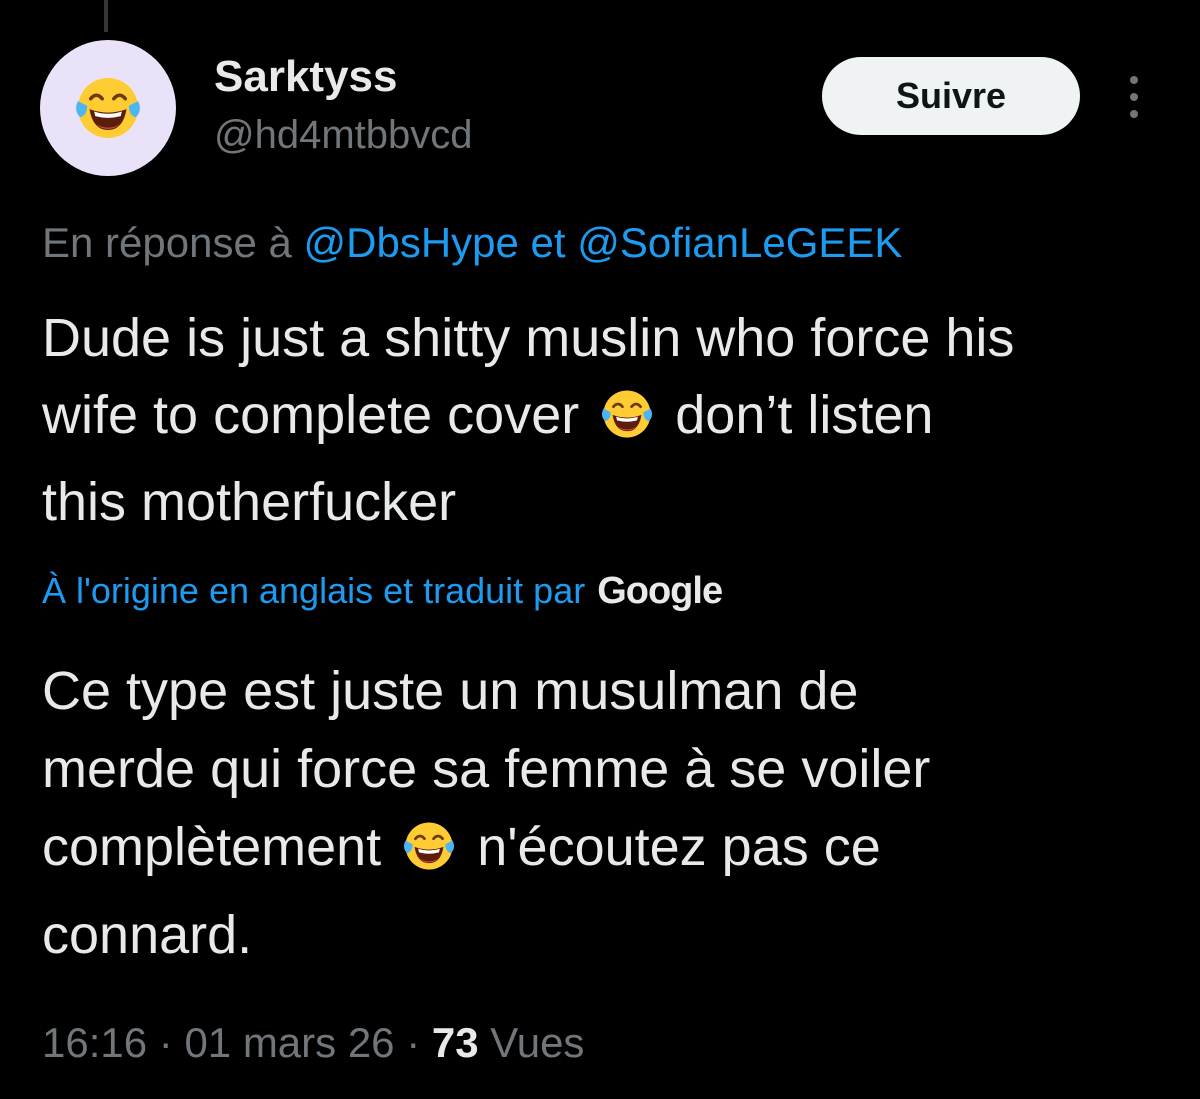 The height and width of the screenshot is (1099, 1200). Describe the element at coordinates (660, 591) in the screenshot. I see `google-logo: Google` at that location.